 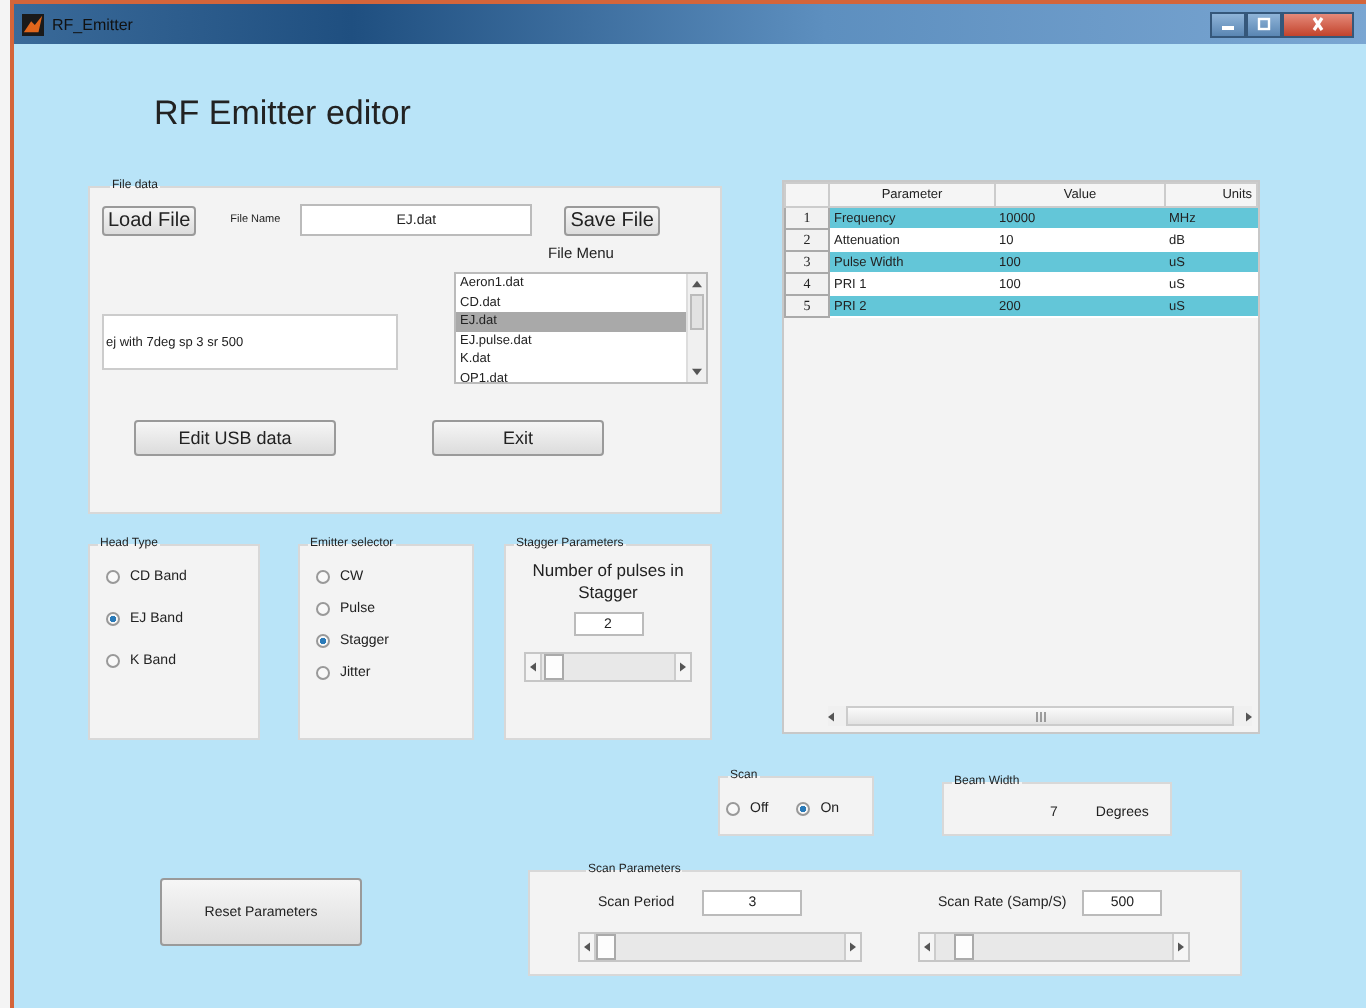 What do you see at coordinates (612, 220) in the screenshot?
I see `save-file-button: Save File` at bounding box center [612, 220].